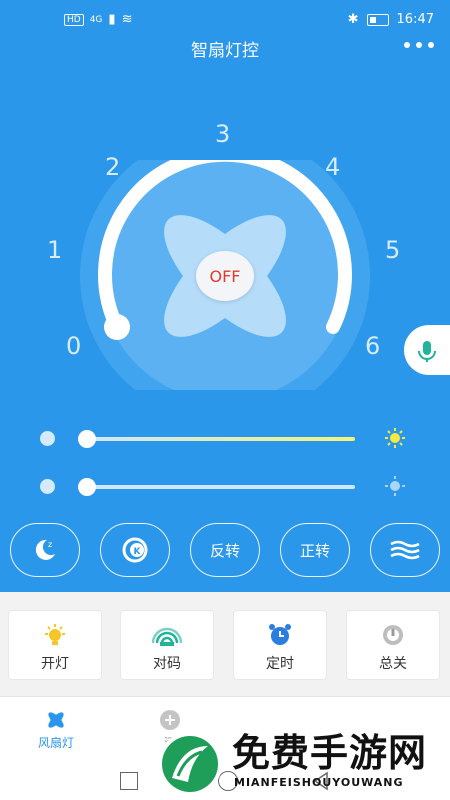  I want to click on signal-icon, so click(167, 636).